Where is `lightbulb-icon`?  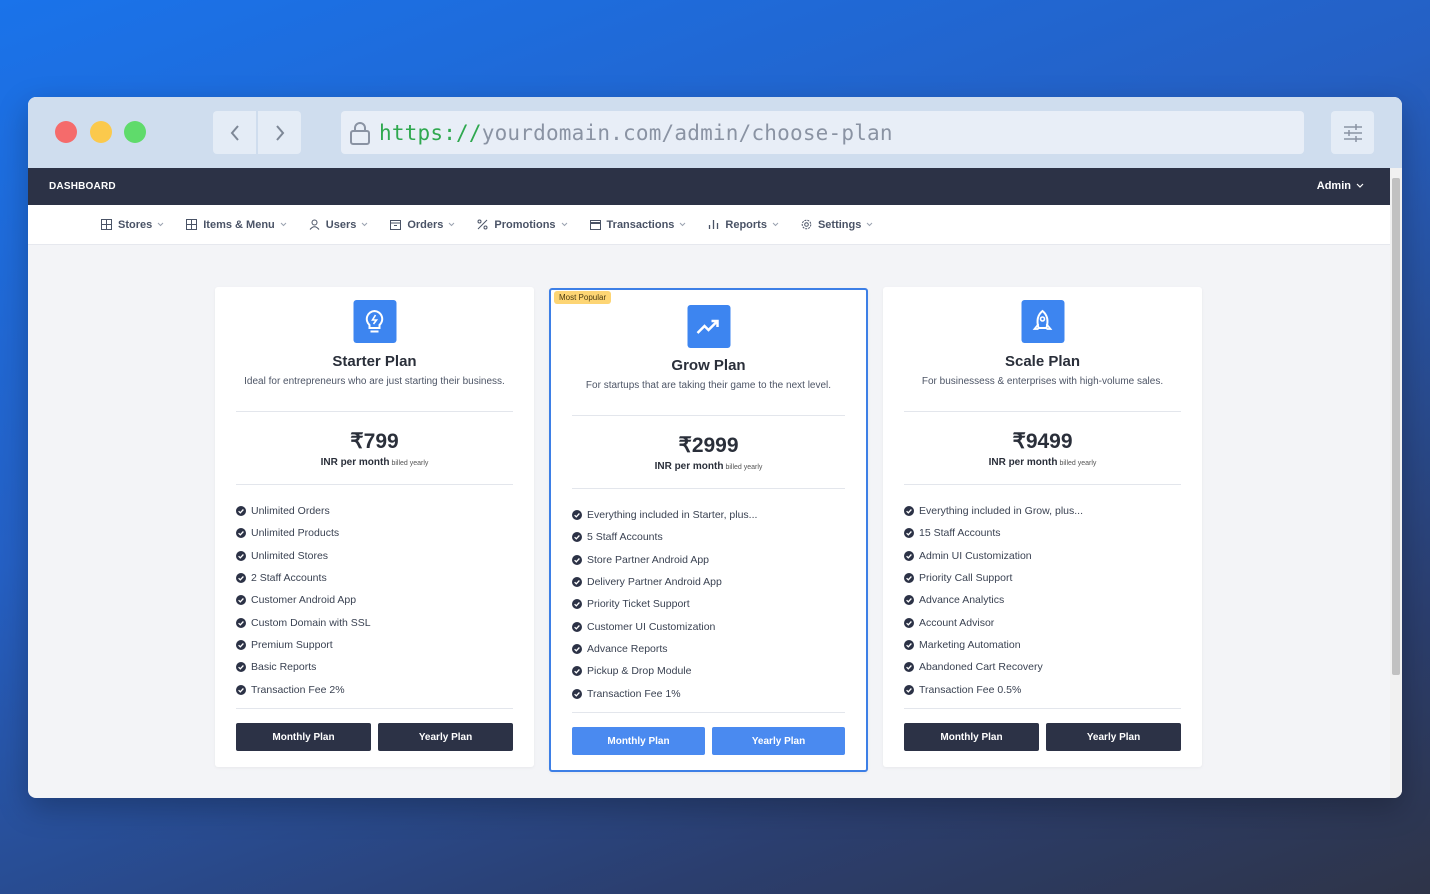
lightbulb-icon is located at coordinates (374, 321).